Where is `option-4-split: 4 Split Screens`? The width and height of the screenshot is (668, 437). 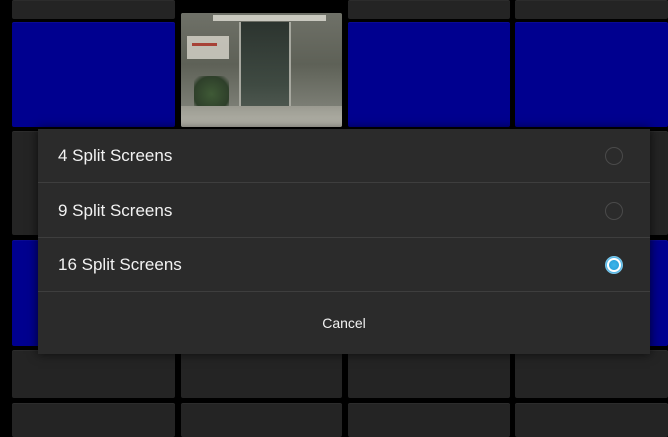 option-4-split: 4 Split Screens is located at coordinates (344, 156).